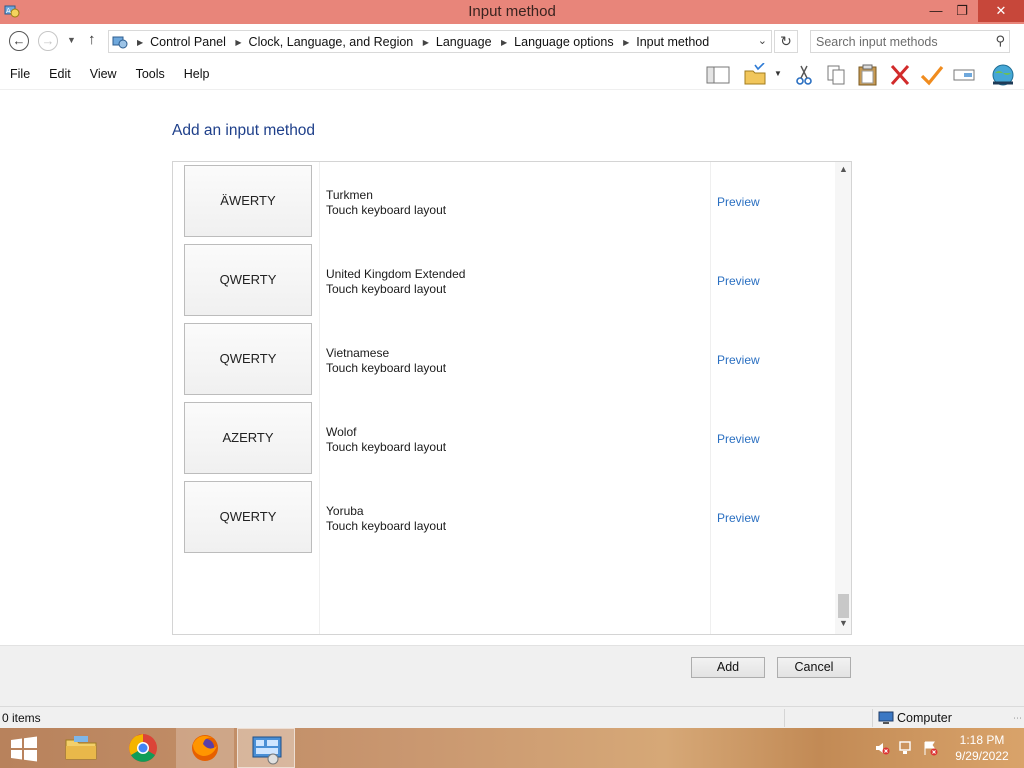 The width and height of the screenshot is (1024, 768). Describe the element at coordinates (396, 274) in the screenshot. I see `method-name: United Kingdom Extended` at that location.